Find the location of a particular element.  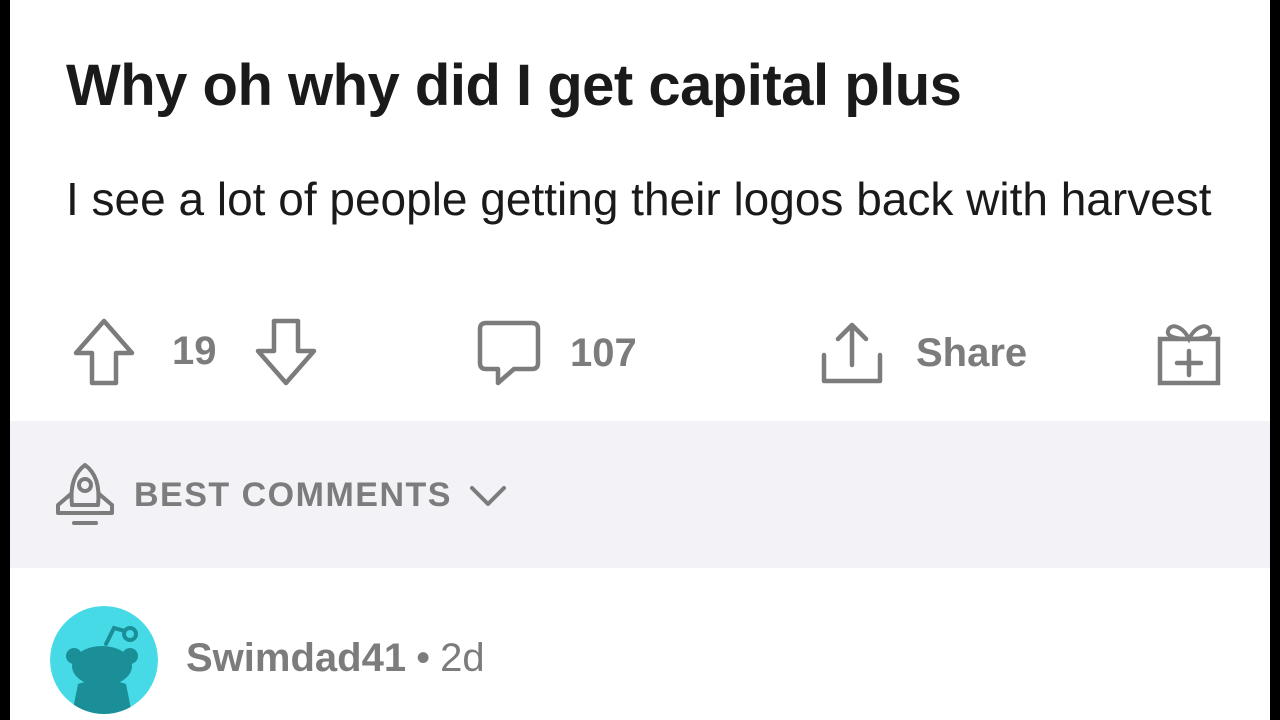

comment-meta: Swimdad41 • 2d is located at coordinates (335, 658).